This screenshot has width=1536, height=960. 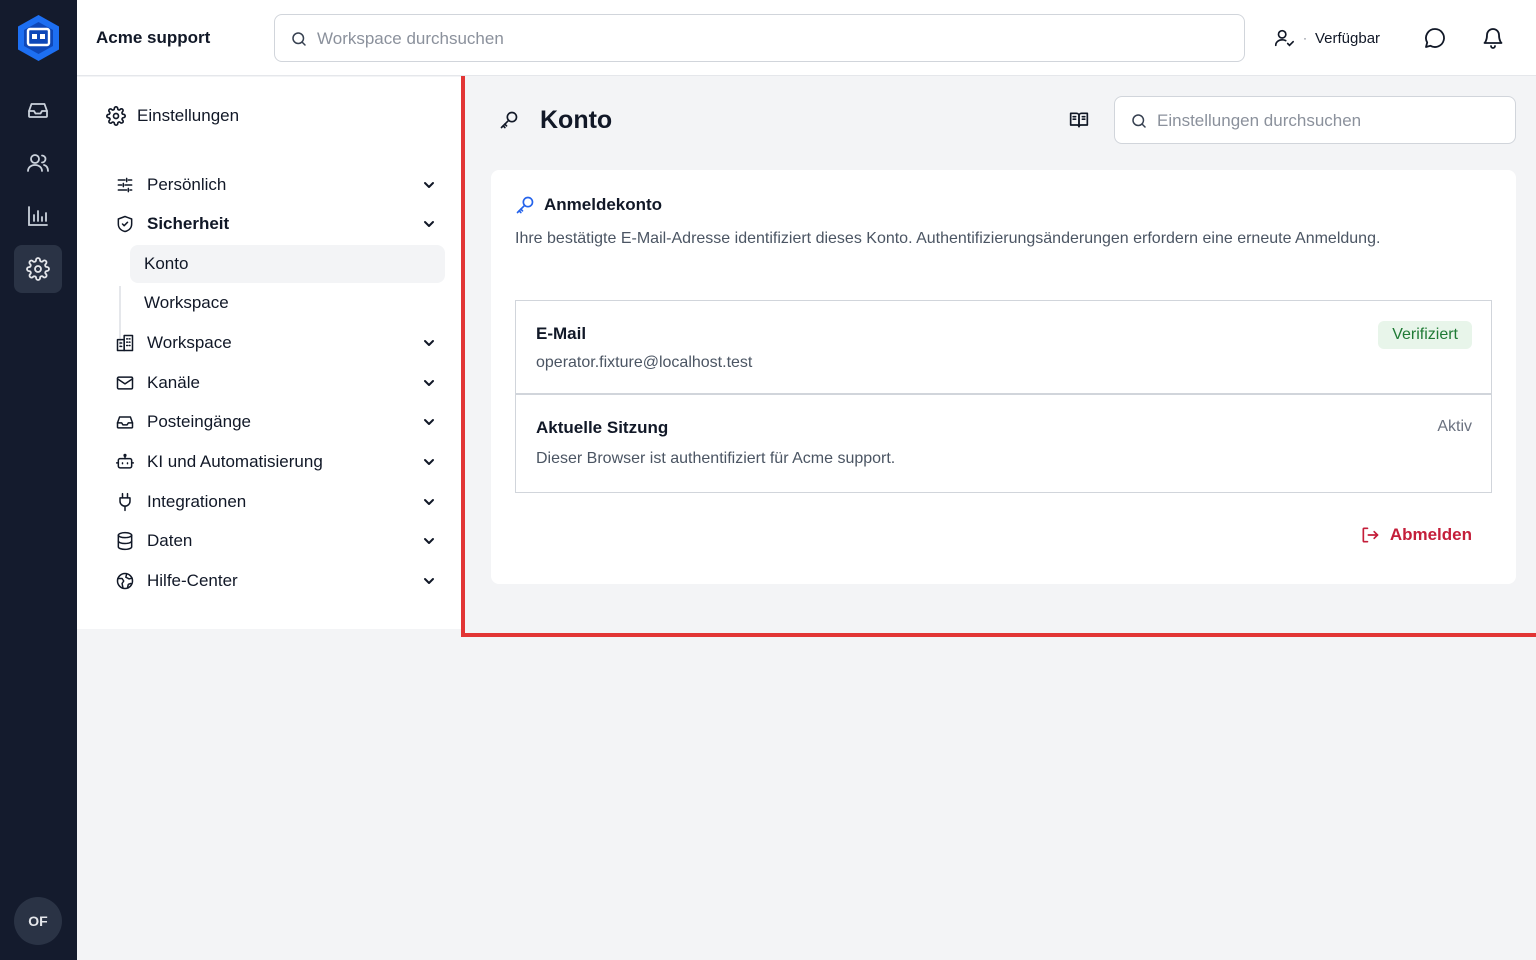 I want to click on users-icon, so click(x=38, y=163).